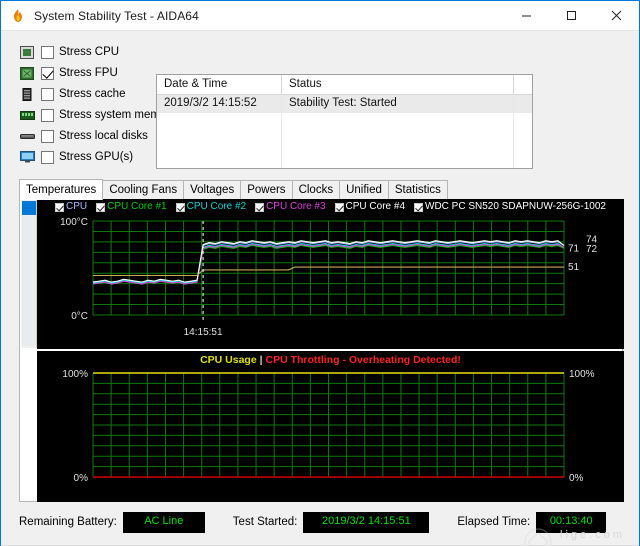 The image size is (640, 546). I want to click on stress-option-fpu: Stress FPU, so click(84, 73).